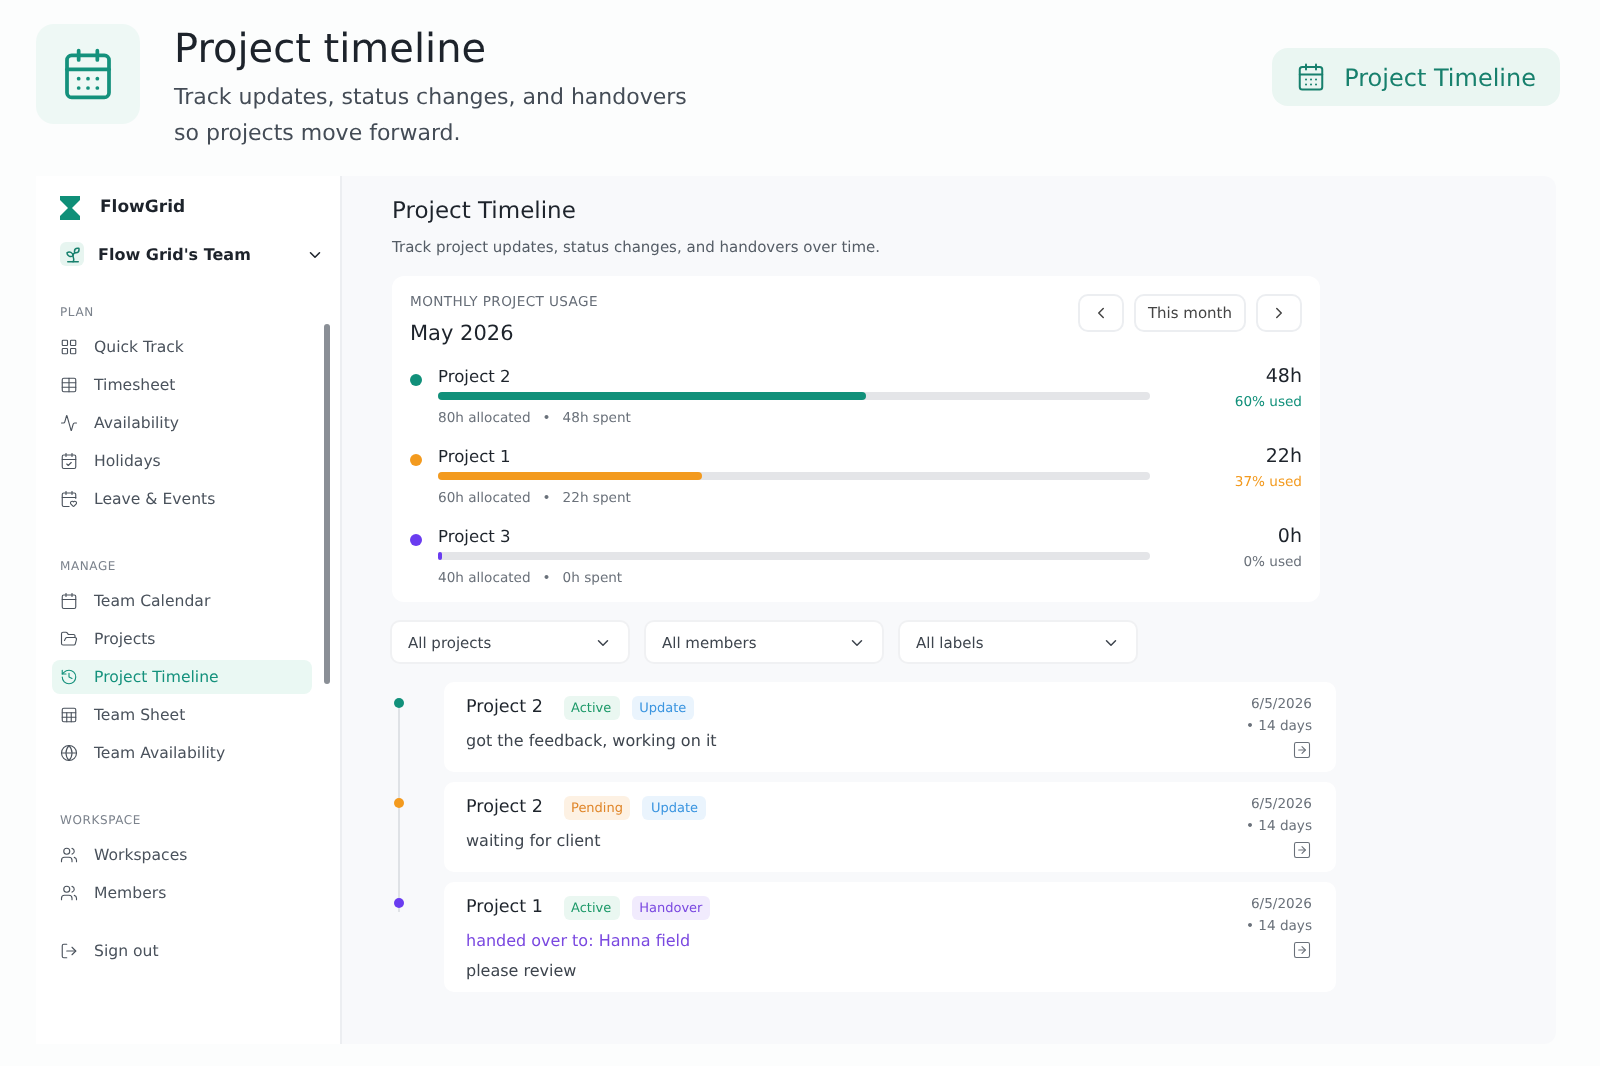 The image size is (1600, 1066). I want to click on team-icon, so click(72, 254).